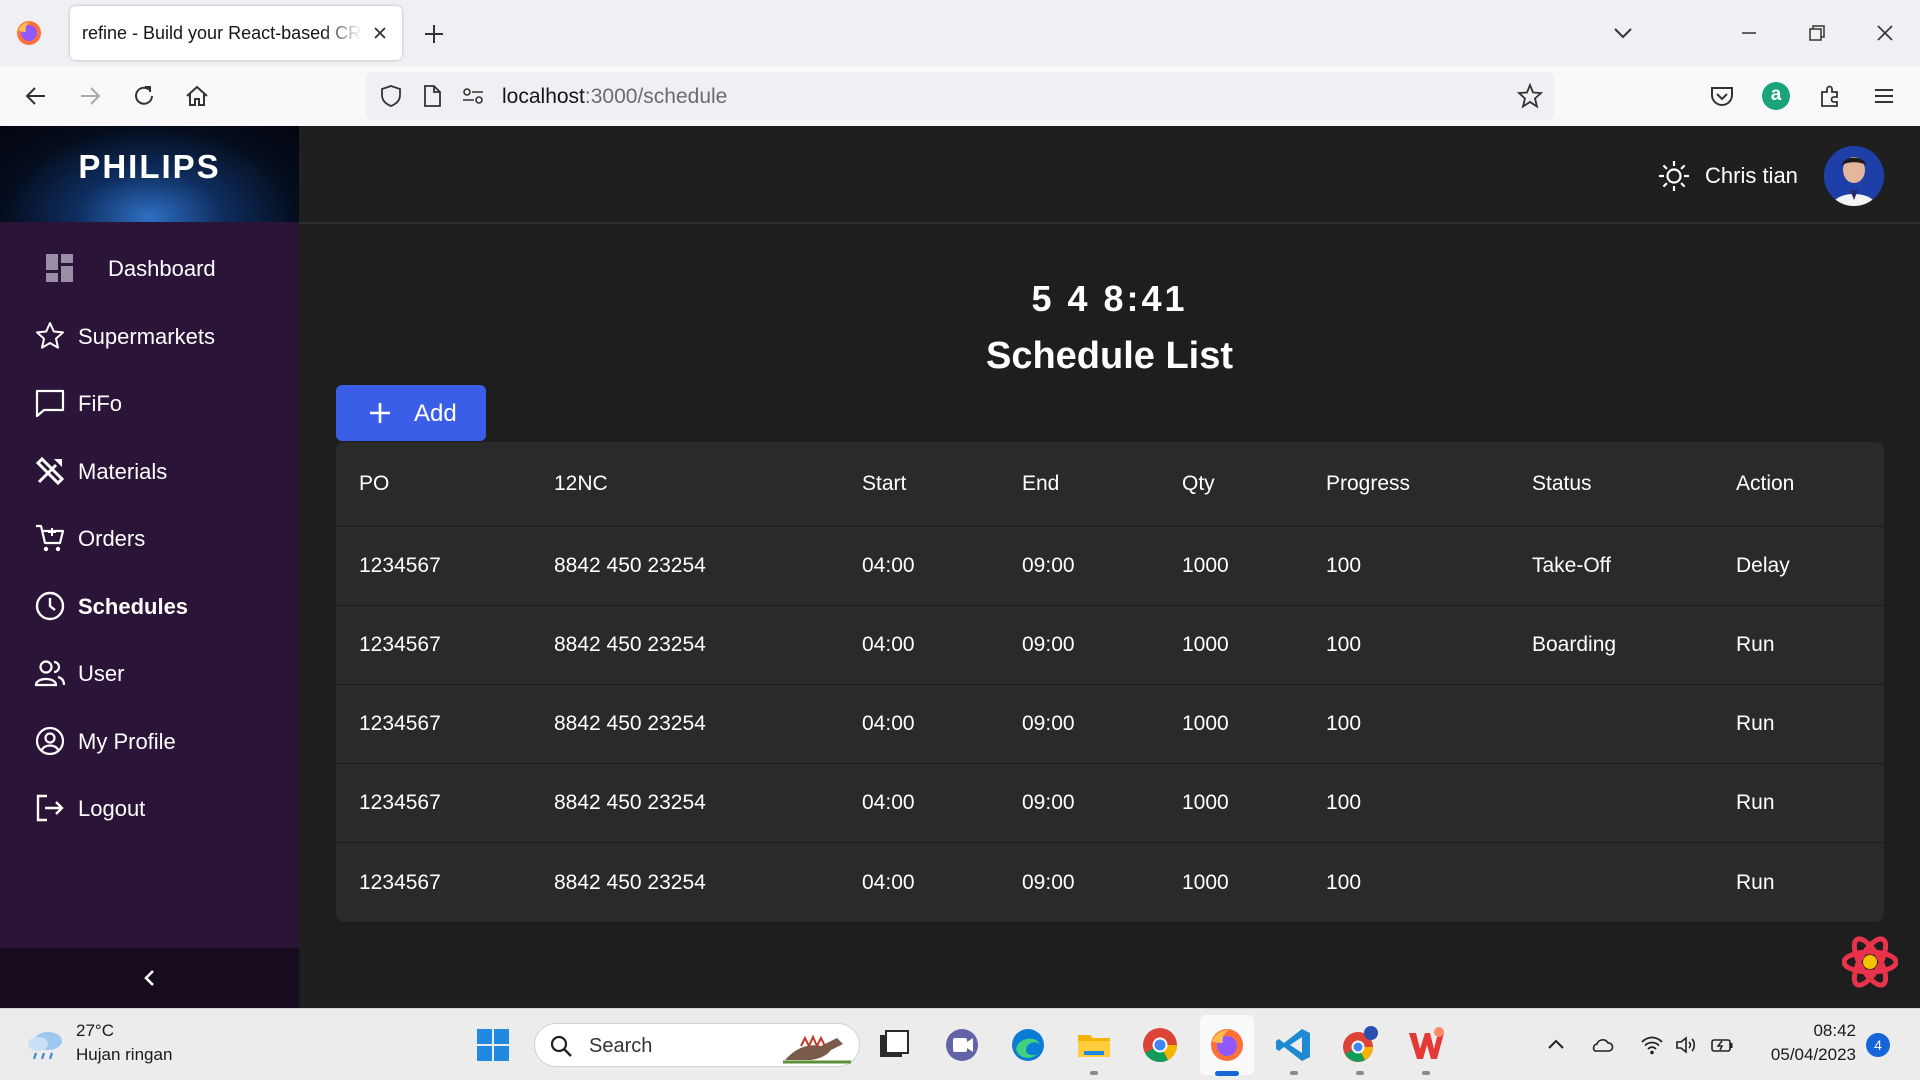 The image size is (1920, 1080). Describe the element at coordinates (374, 484) in the screenshot. I see `column-header-po: PO` at that location.